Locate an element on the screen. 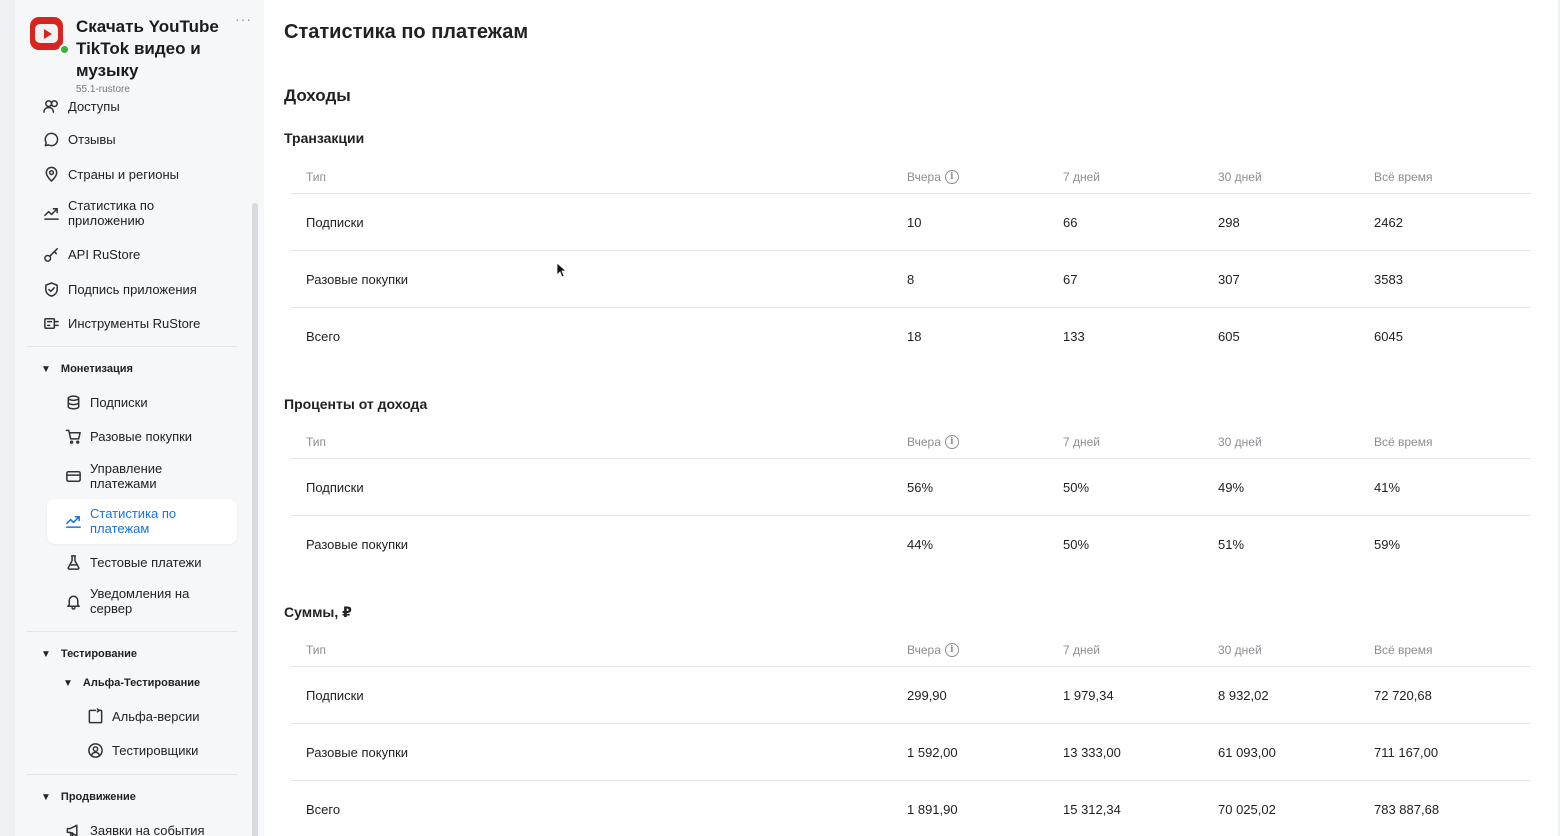 The height and width of the screenshot is (836, 1560). page-title: Статистика по платежам is located at coordinates (406, 32).